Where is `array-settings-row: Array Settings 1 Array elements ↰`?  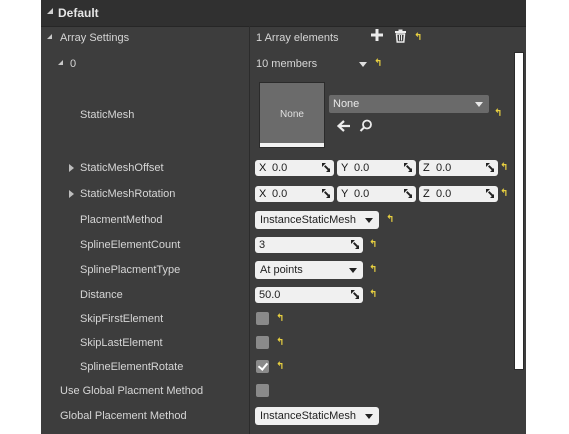
array-settings-row: Array Settings 1 Array elements ↰ is located at coordinates (283, 38).